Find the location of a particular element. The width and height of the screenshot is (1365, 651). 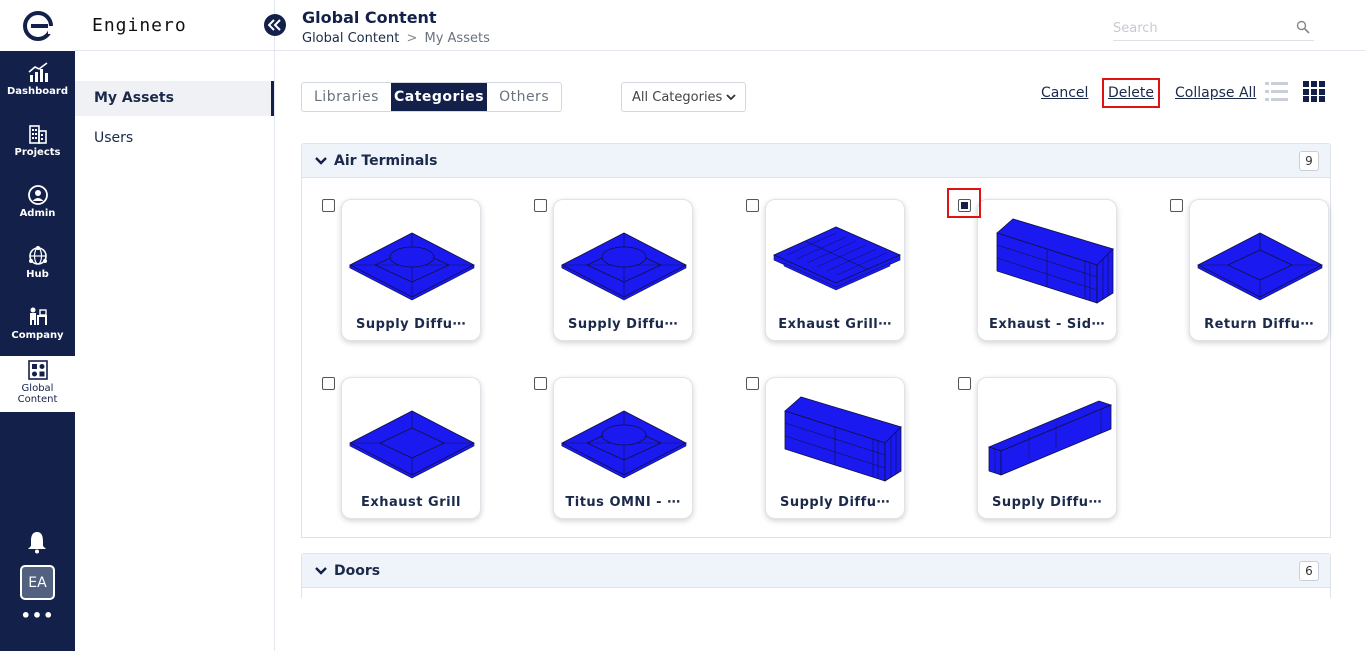

asset-card: Titus OMNI - ⋯ is located at coordinates (623, 448).